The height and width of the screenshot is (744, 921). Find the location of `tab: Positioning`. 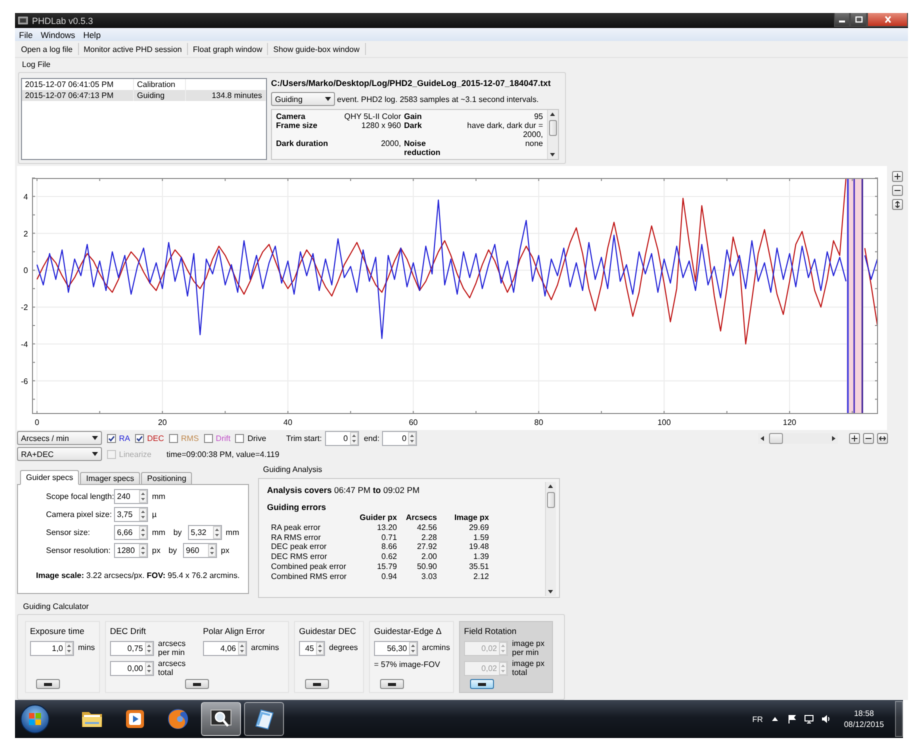

tab: Positioning is located at coordinates (166, 478).